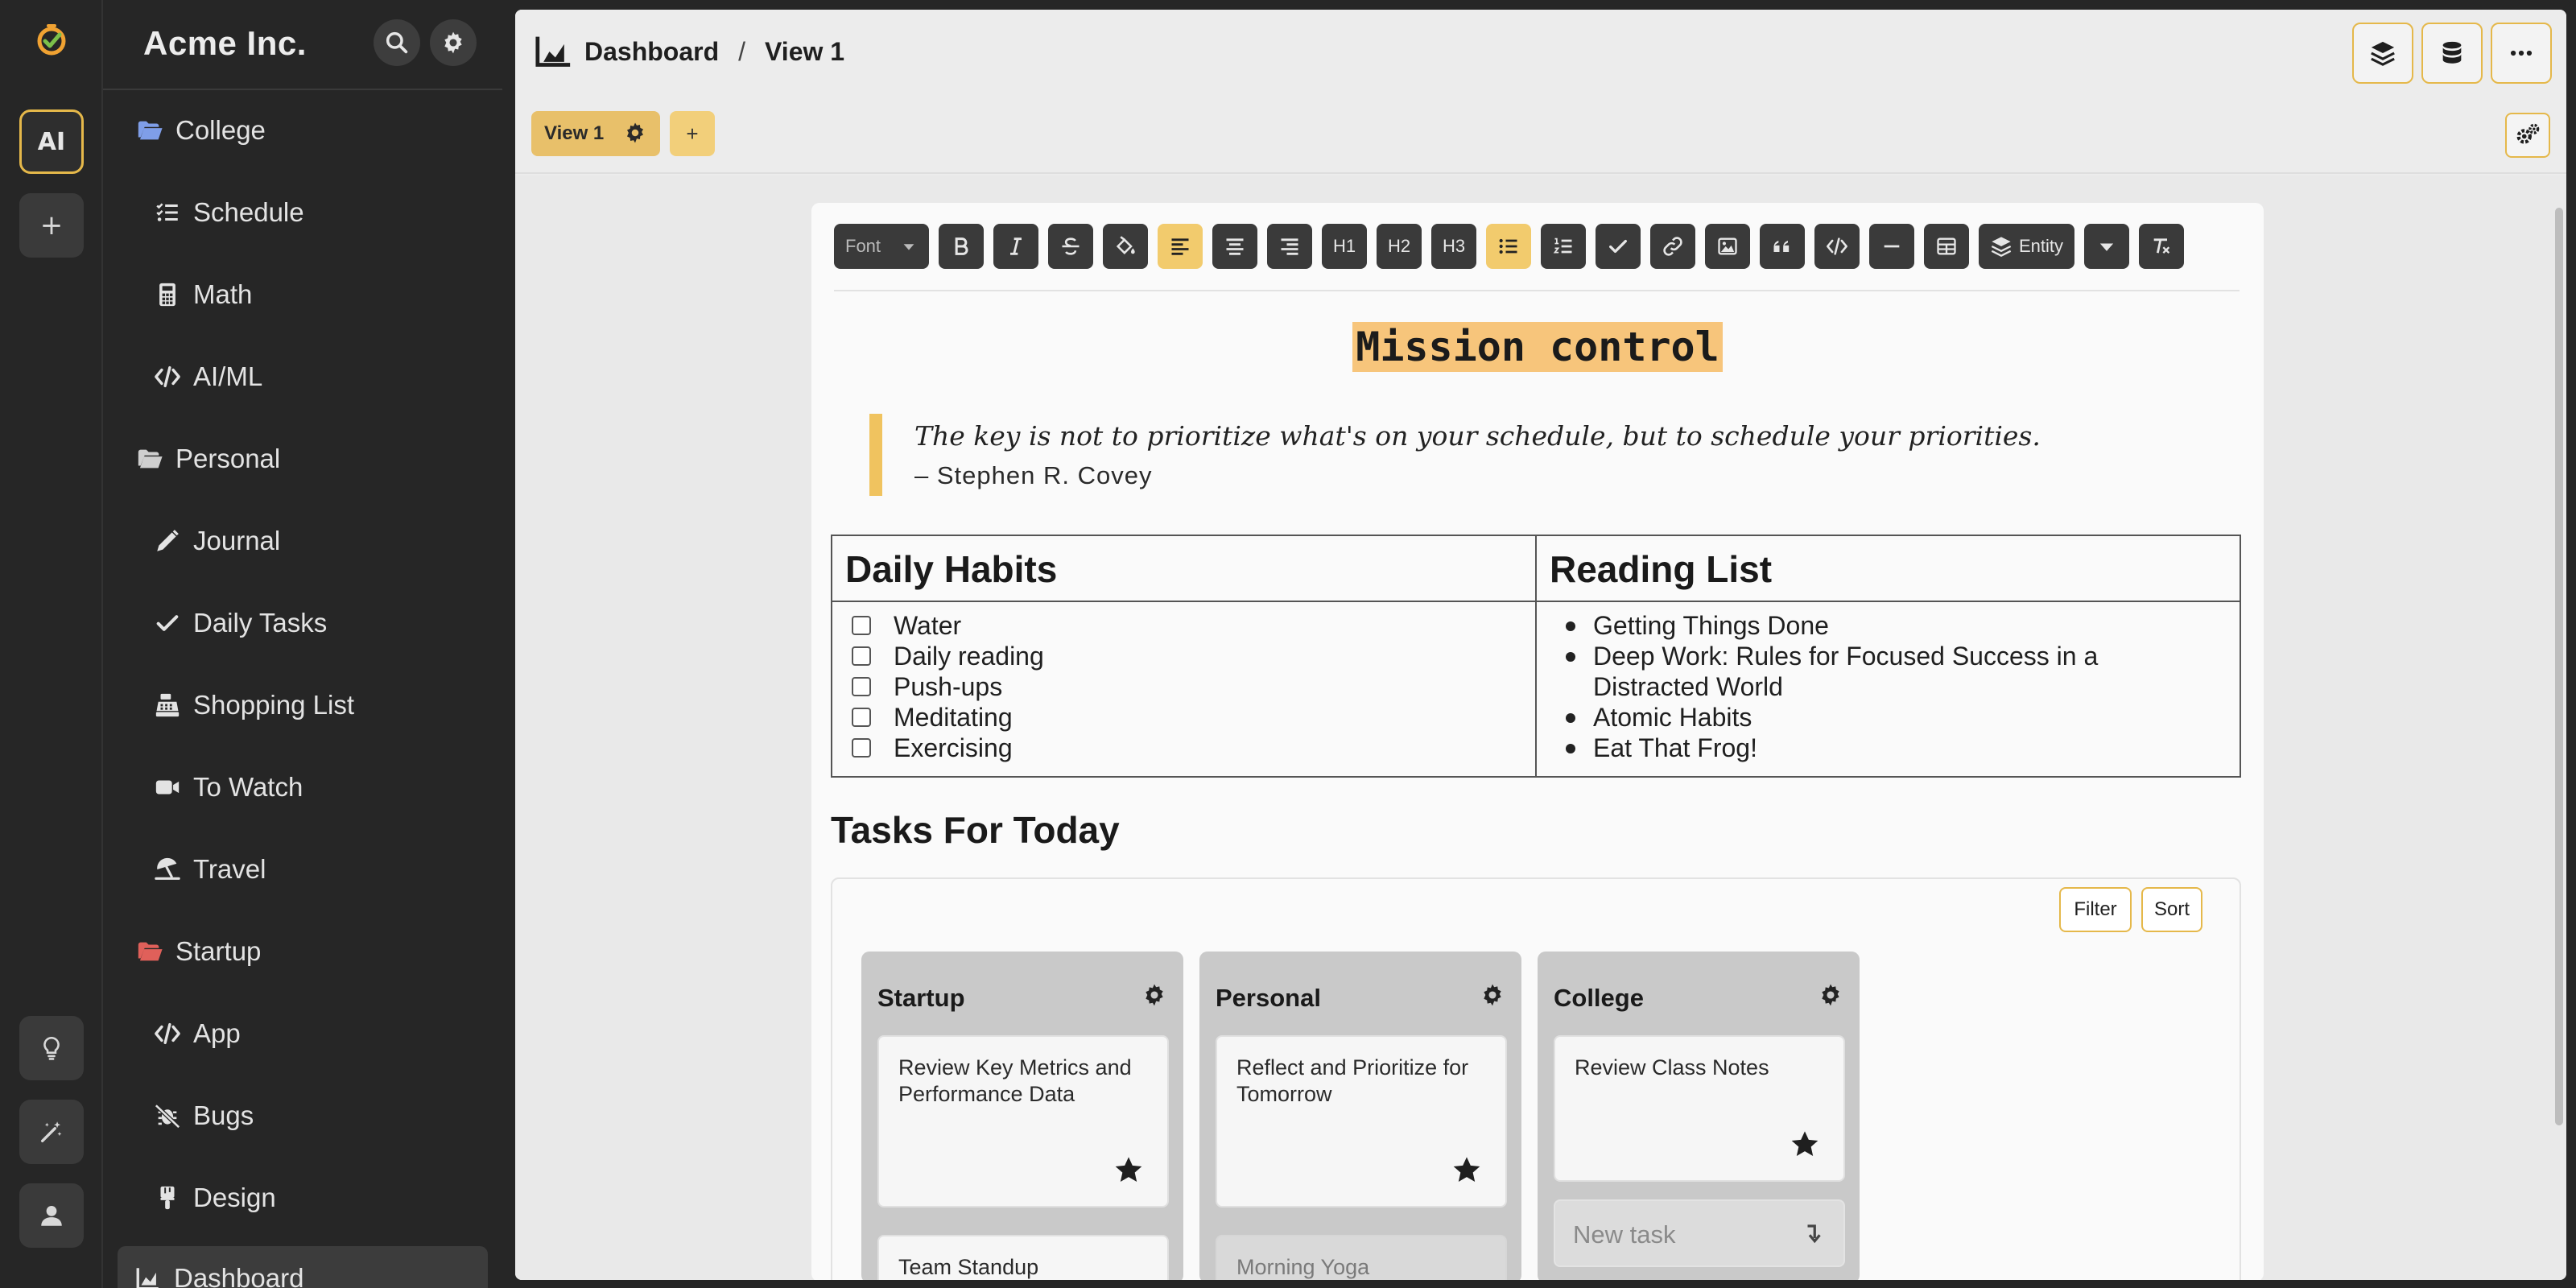 Image resolution: width=2576 pixels, height=1288 pixels. I want to click on entity-button: Entity, so click(2027, 246).